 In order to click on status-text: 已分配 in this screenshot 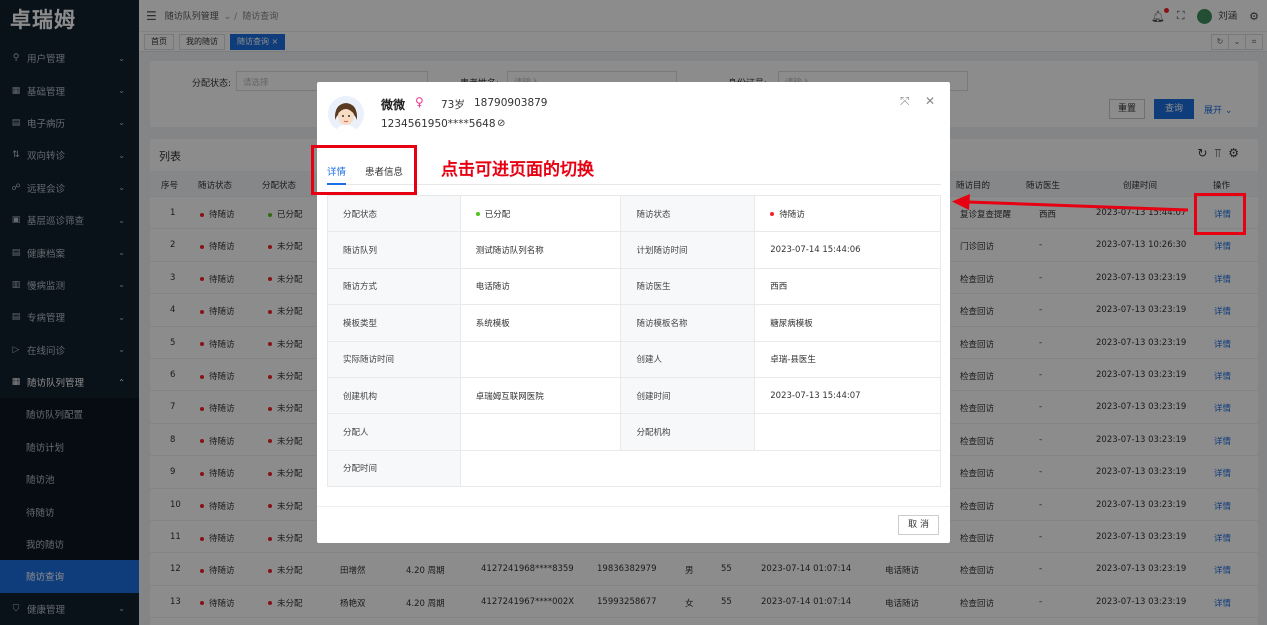, I will do `click(497, 214)`.